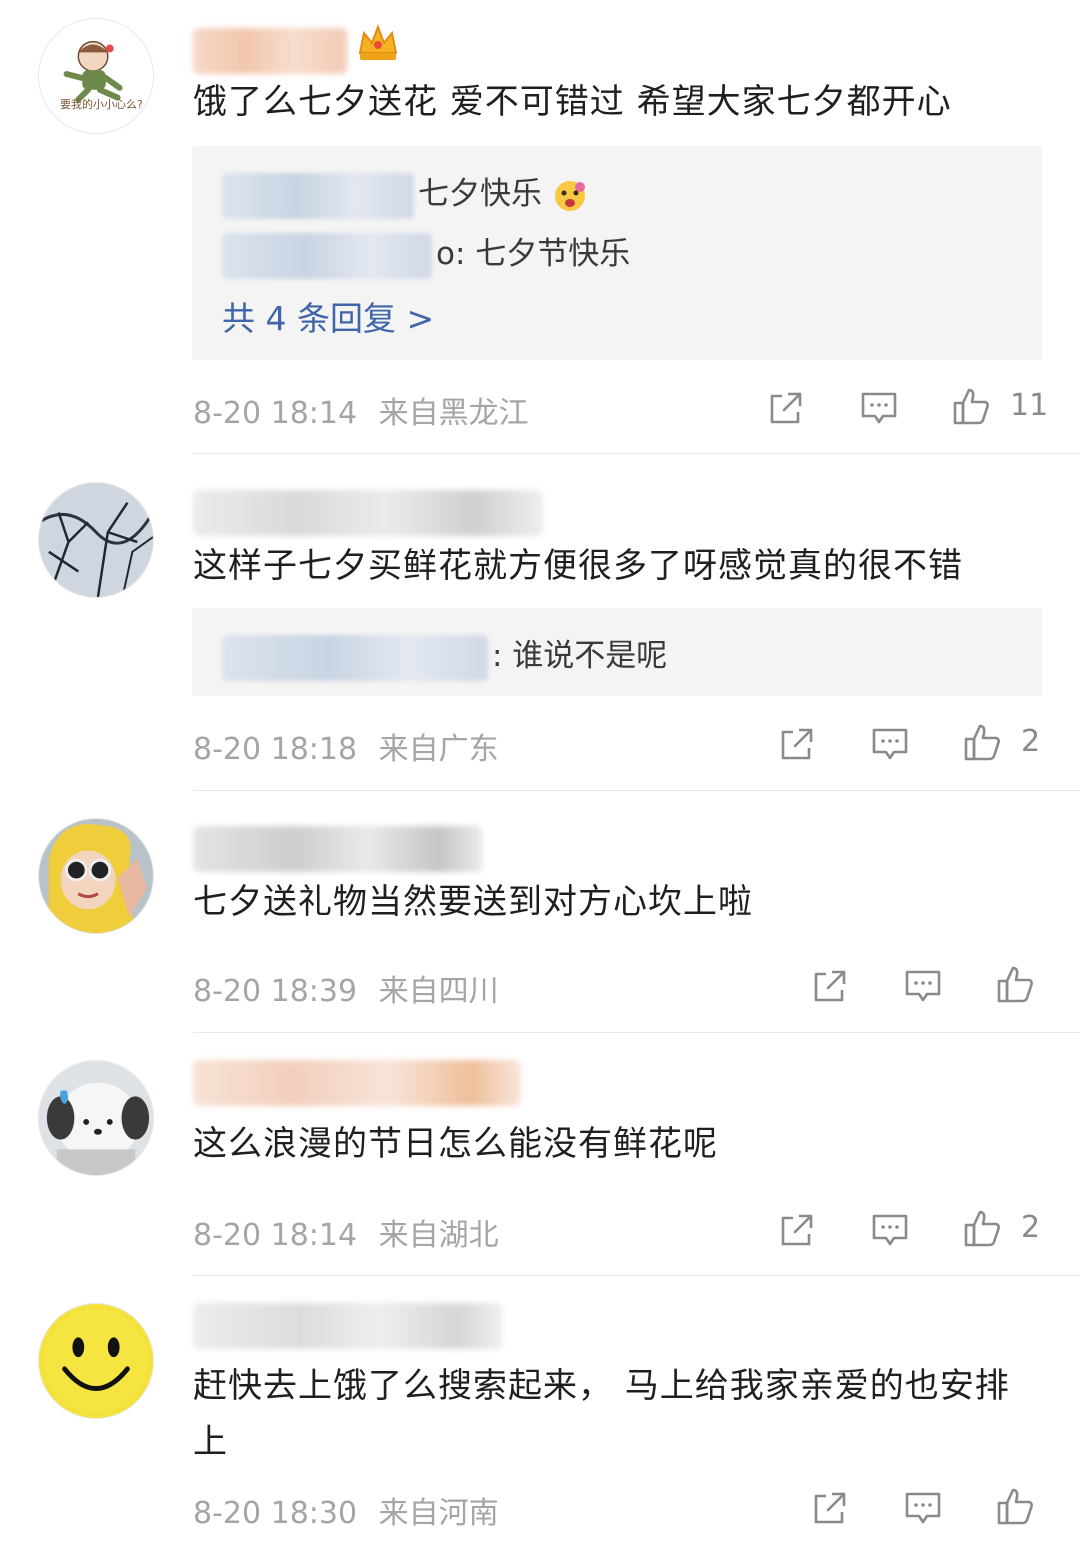  Describe the element at coordinates (570, 196) in the screenshot. I see `emoji-icon` at that location.